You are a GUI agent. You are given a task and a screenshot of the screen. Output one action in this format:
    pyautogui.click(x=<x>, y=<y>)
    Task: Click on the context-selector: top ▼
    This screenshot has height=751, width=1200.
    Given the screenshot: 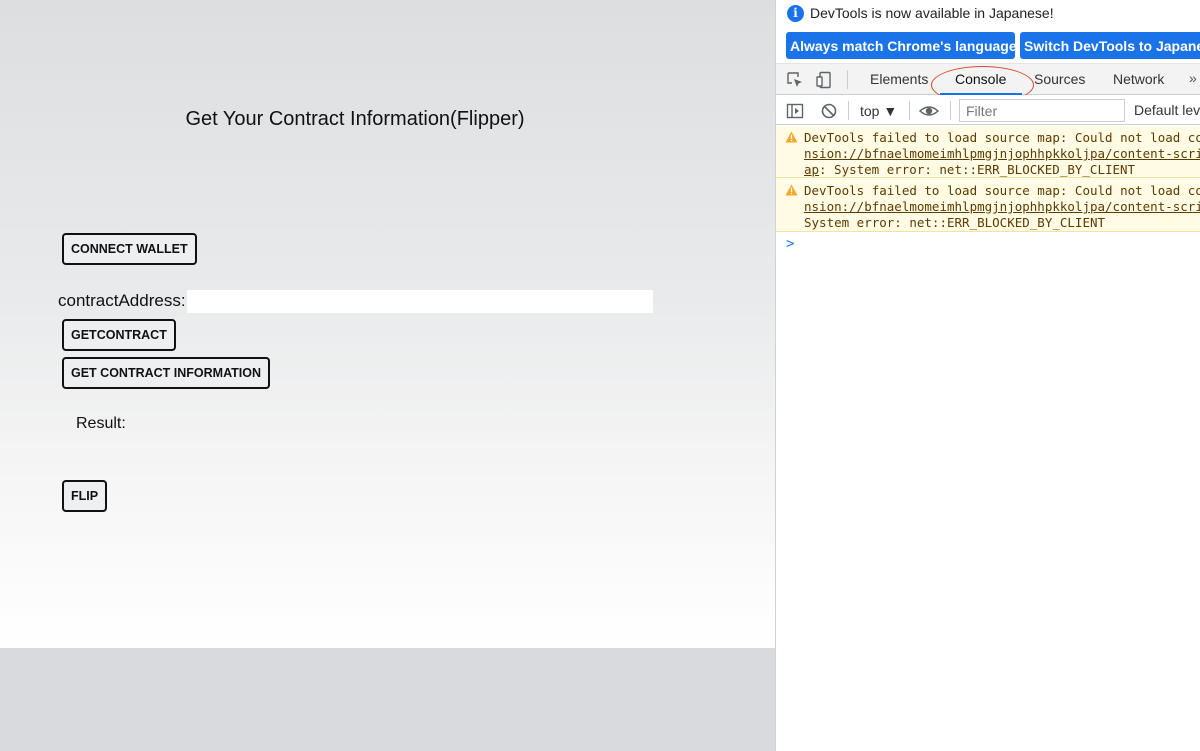 What is the action you would take?
    pyautogui.click(x=878, y=111)
    